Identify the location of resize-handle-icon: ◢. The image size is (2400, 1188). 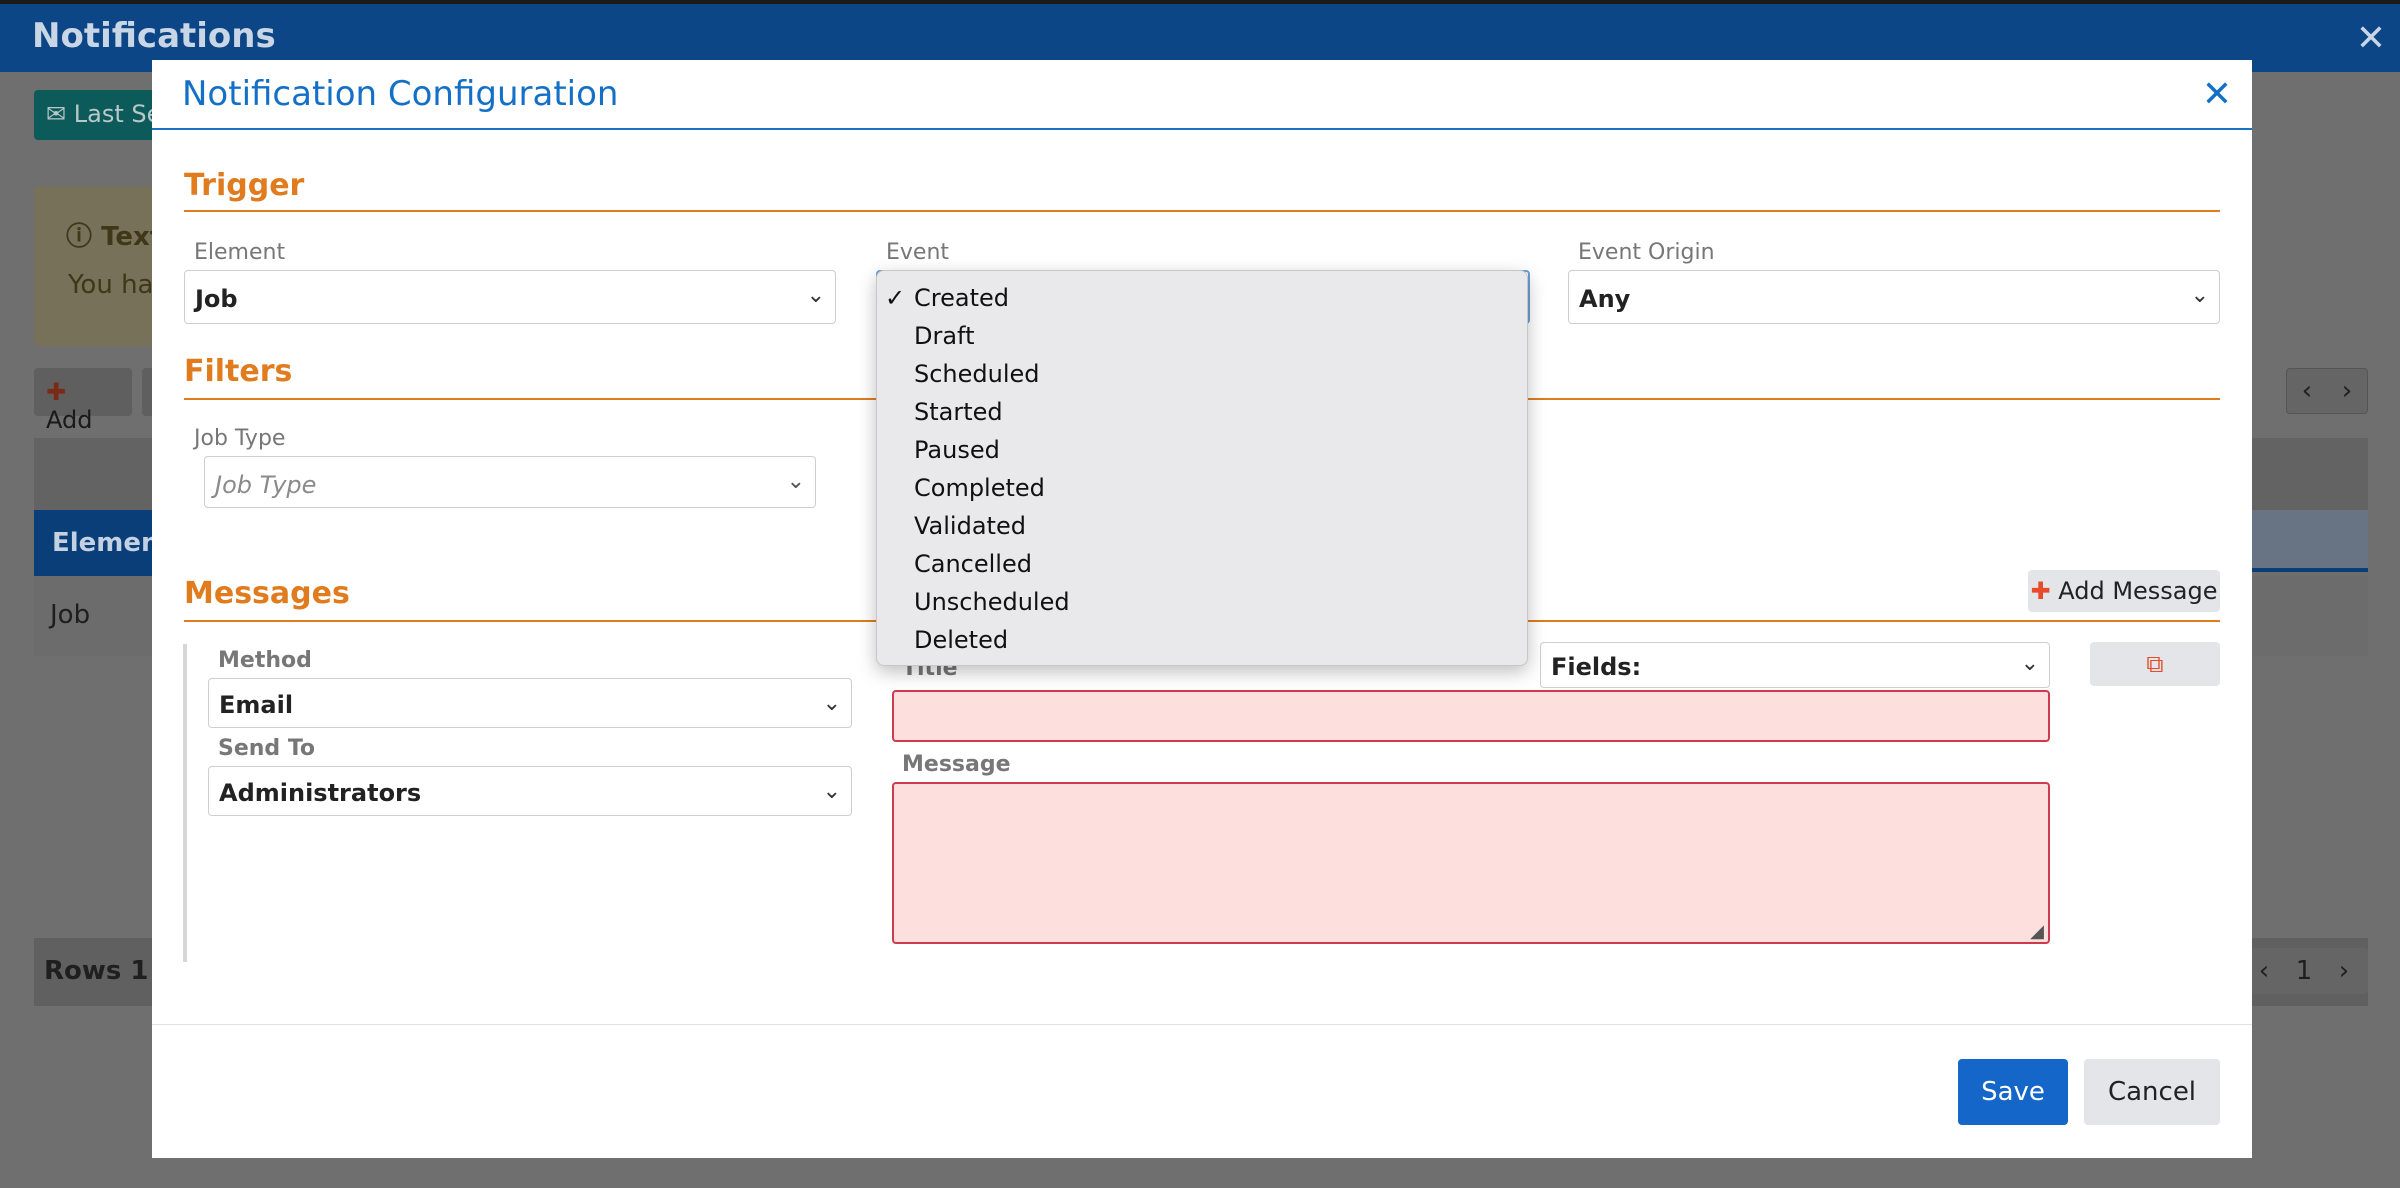
(2037, 931).